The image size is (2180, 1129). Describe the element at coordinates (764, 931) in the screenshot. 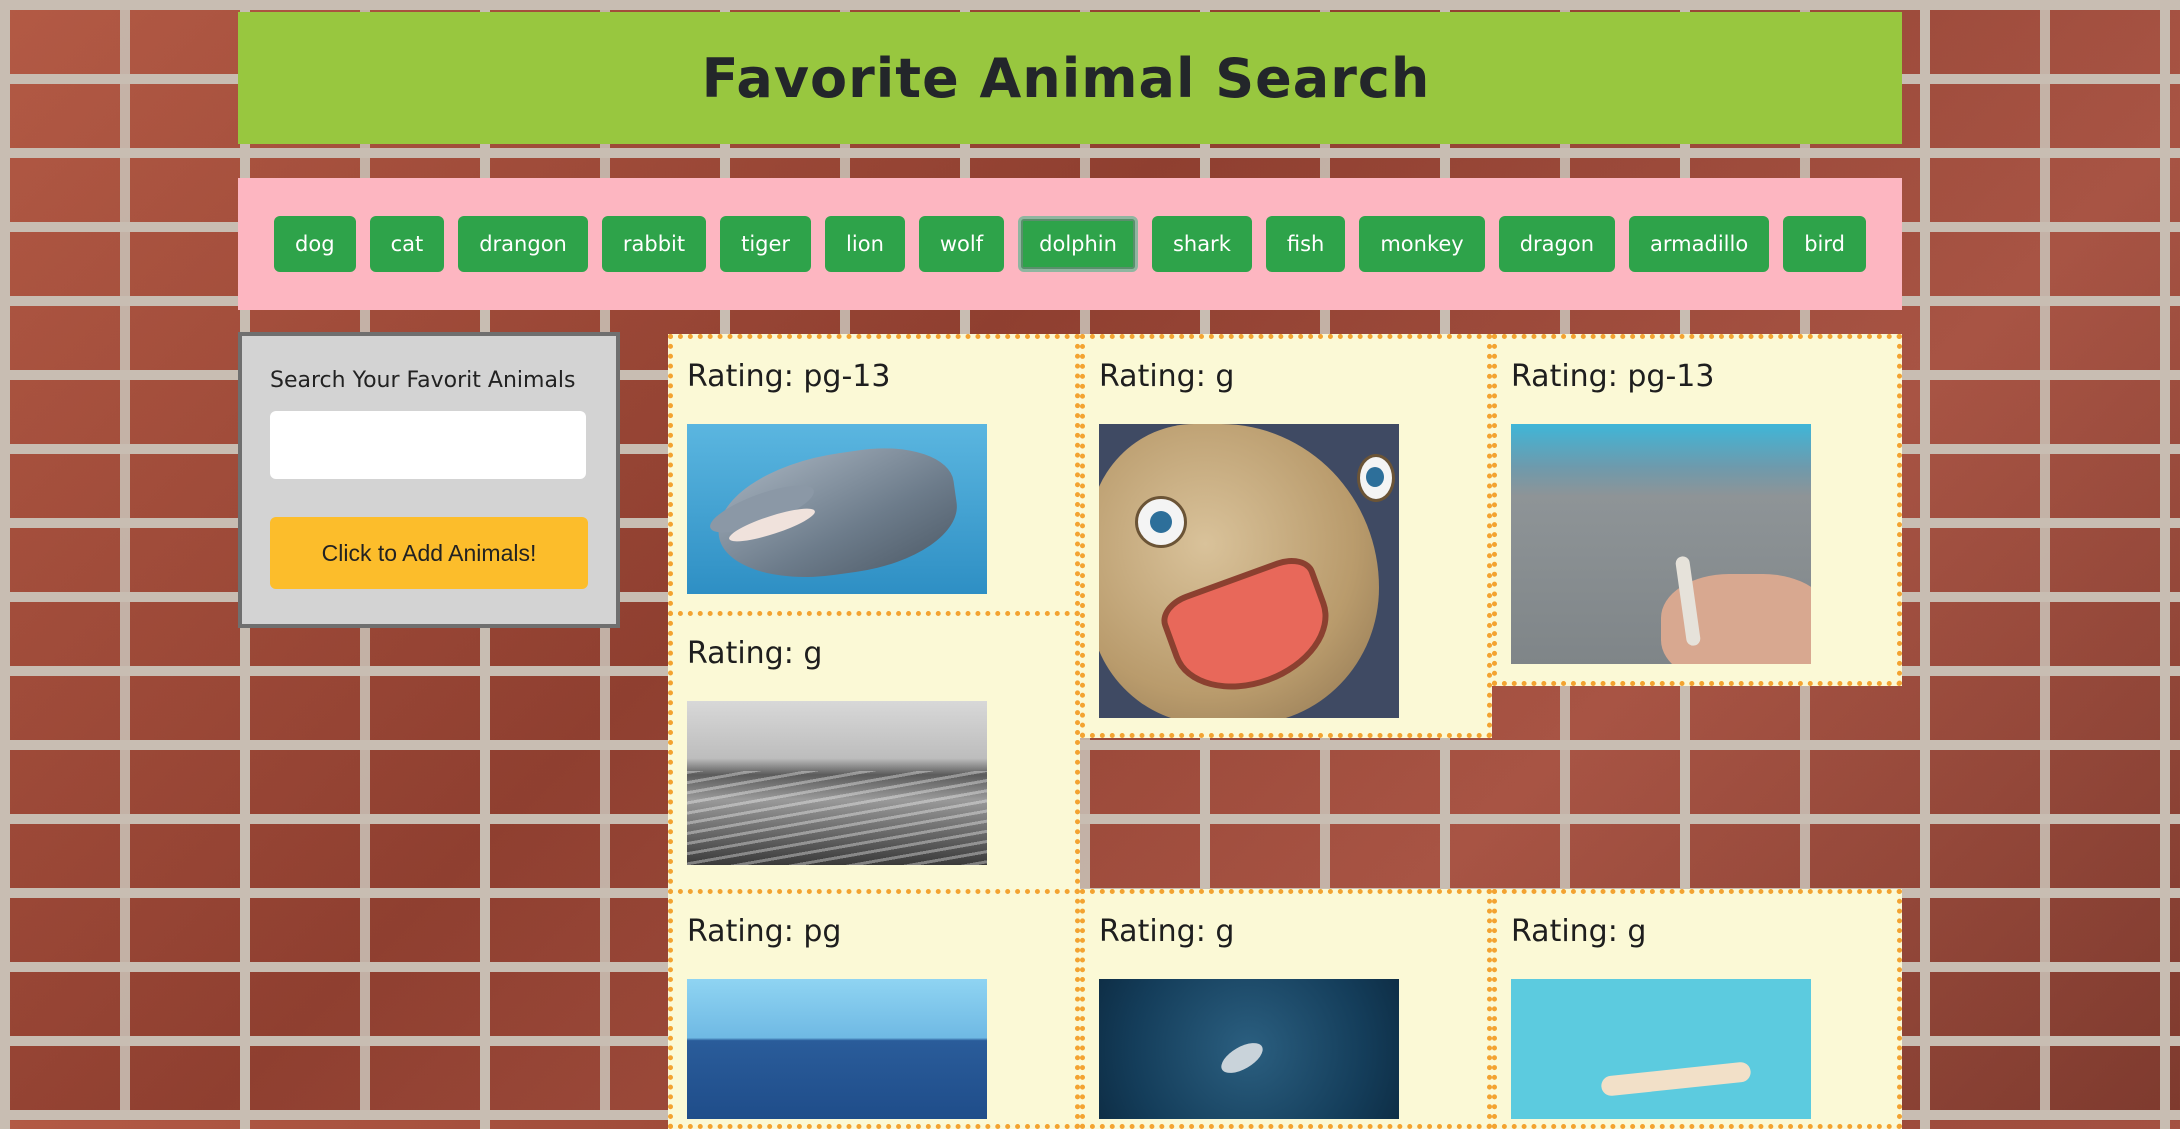

I see `gif-rating: Rating: pg` at that location.